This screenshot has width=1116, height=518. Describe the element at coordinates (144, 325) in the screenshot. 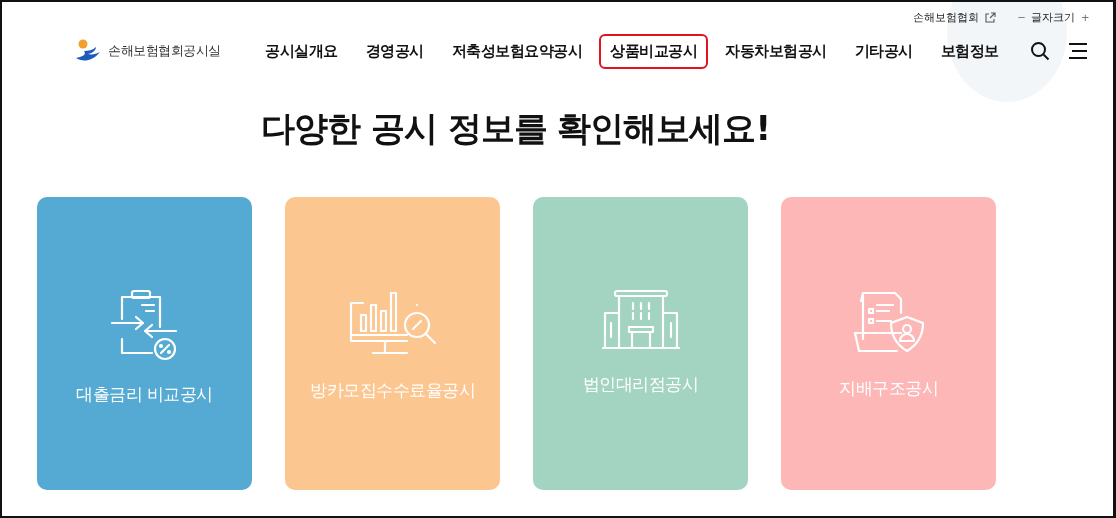

I see `clipboard-percent-icon` at that location.